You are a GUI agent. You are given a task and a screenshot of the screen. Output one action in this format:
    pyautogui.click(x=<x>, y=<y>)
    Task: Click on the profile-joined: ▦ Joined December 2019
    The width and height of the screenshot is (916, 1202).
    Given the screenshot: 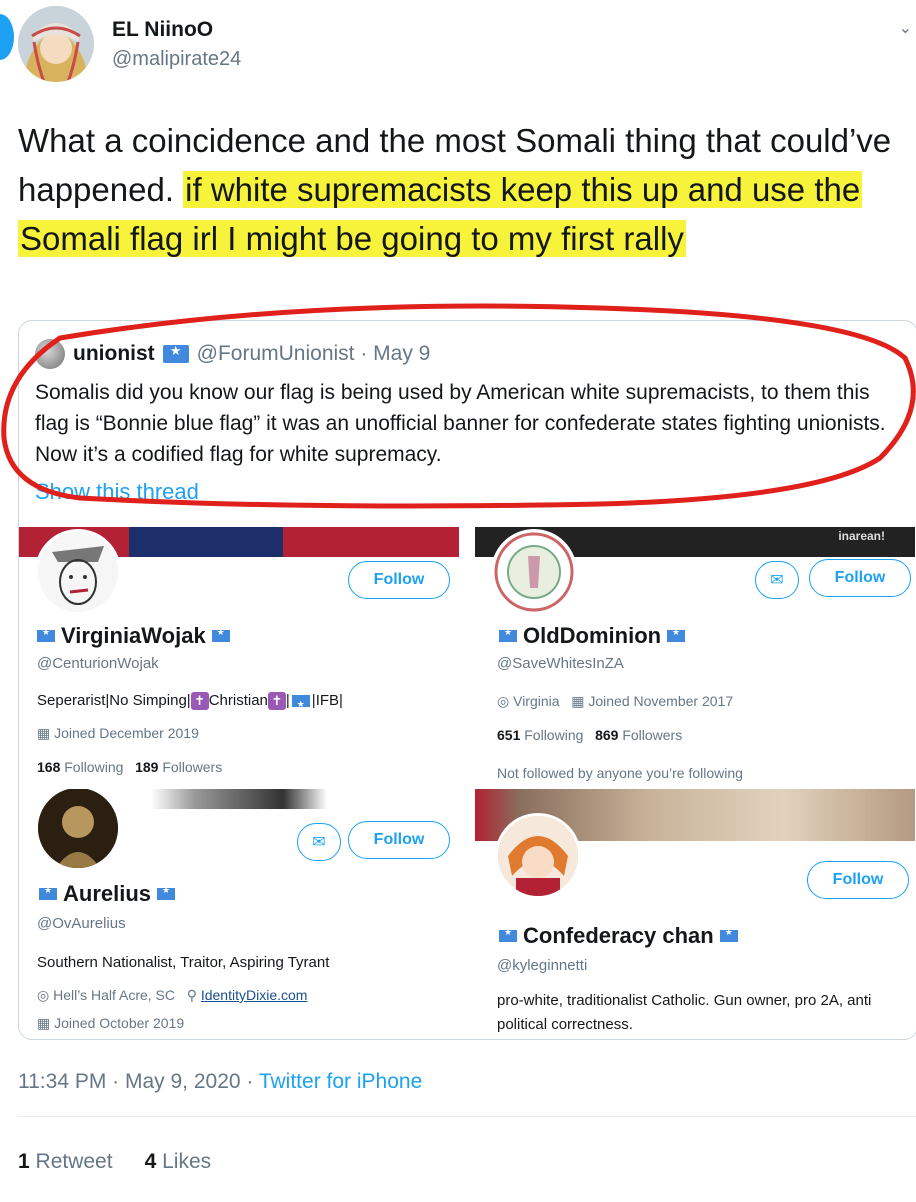 What is the action you would take?
    pyautogui.click(x=118, y=733)
    